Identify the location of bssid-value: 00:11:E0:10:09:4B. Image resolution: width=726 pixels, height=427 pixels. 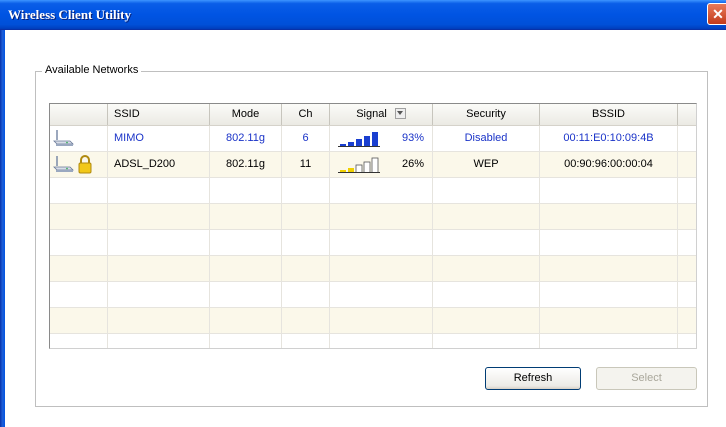
(608, 138).